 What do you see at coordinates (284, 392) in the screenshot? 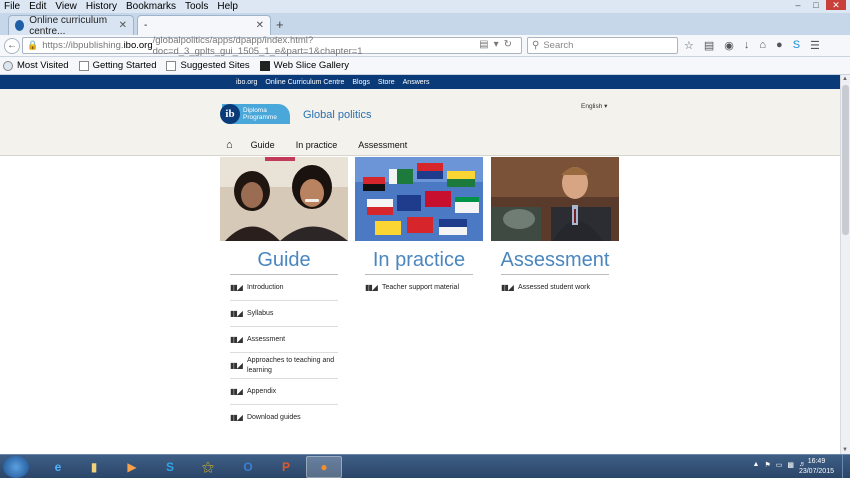
I see `list-item: ▮▮◢ Appendix` at bounding box center [284, 392].